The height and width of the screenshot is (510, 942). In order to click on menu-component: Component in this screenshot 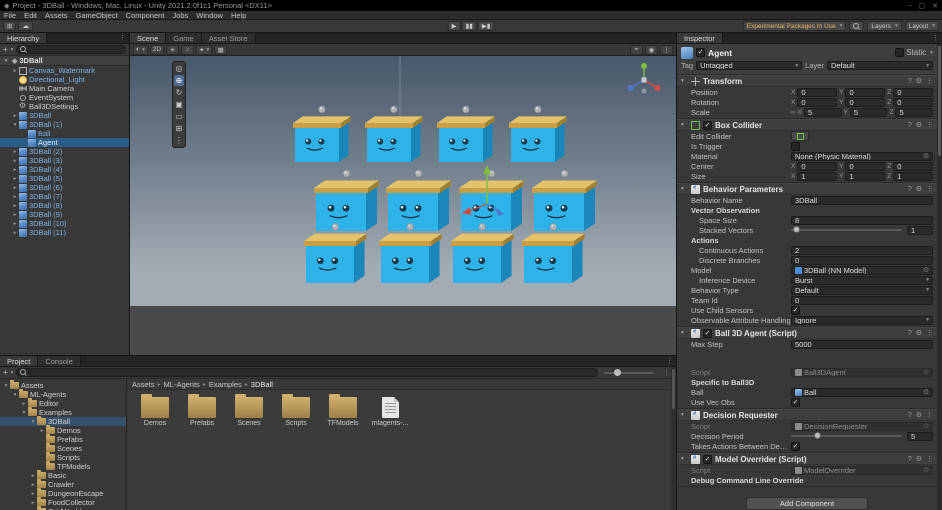, I will do `click(145, 15)`.